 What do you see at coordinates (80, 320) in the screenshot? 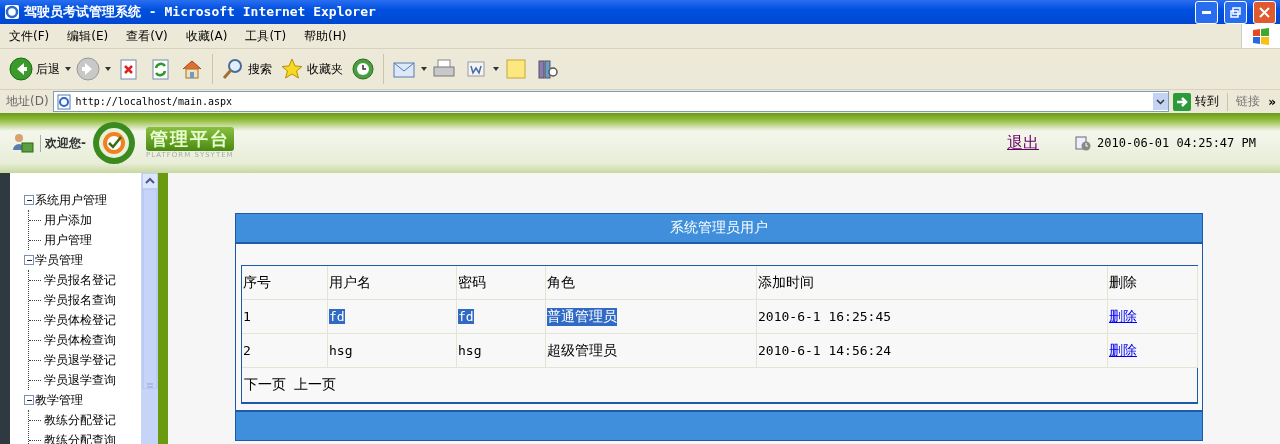
I see `tree-item: 学员体检登记` at bounding box center [80, 320].